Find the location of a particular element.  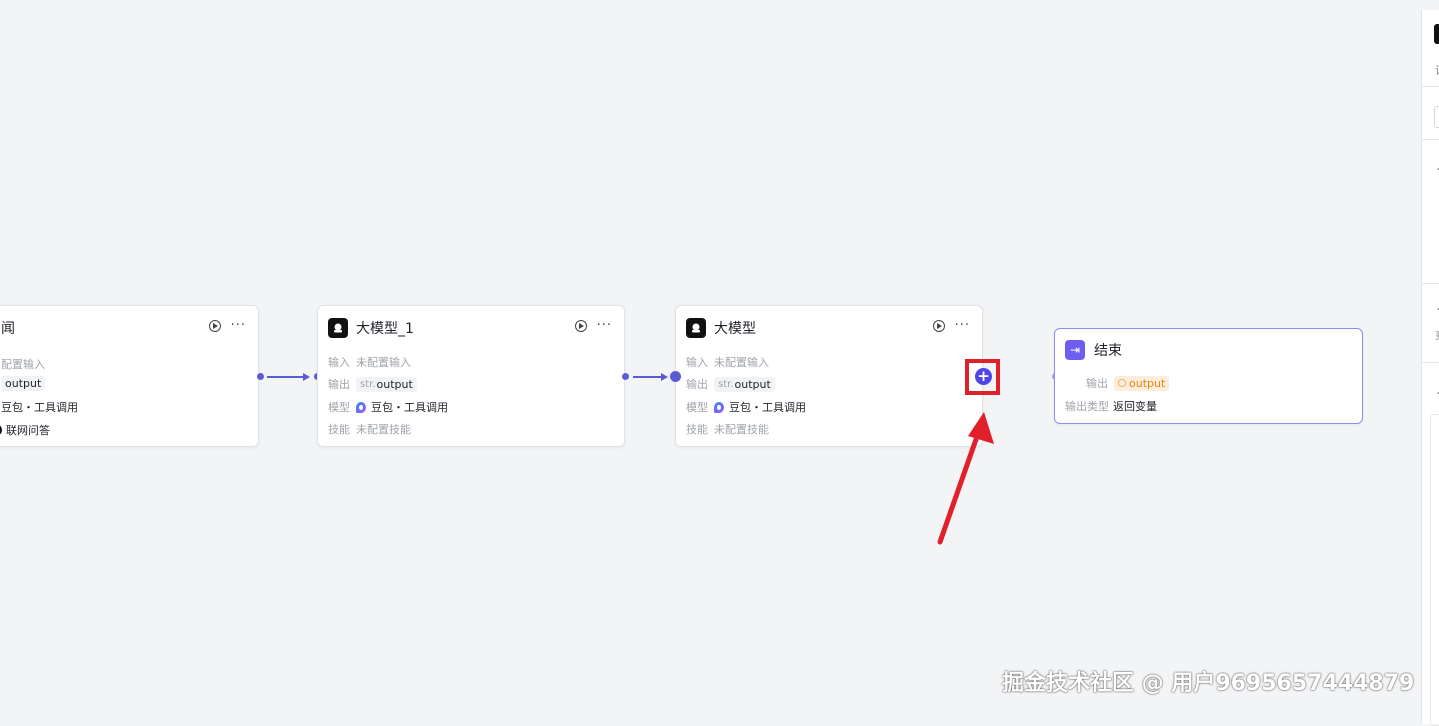

node-title: 大模型_1 is located at coordinates (385, 329).